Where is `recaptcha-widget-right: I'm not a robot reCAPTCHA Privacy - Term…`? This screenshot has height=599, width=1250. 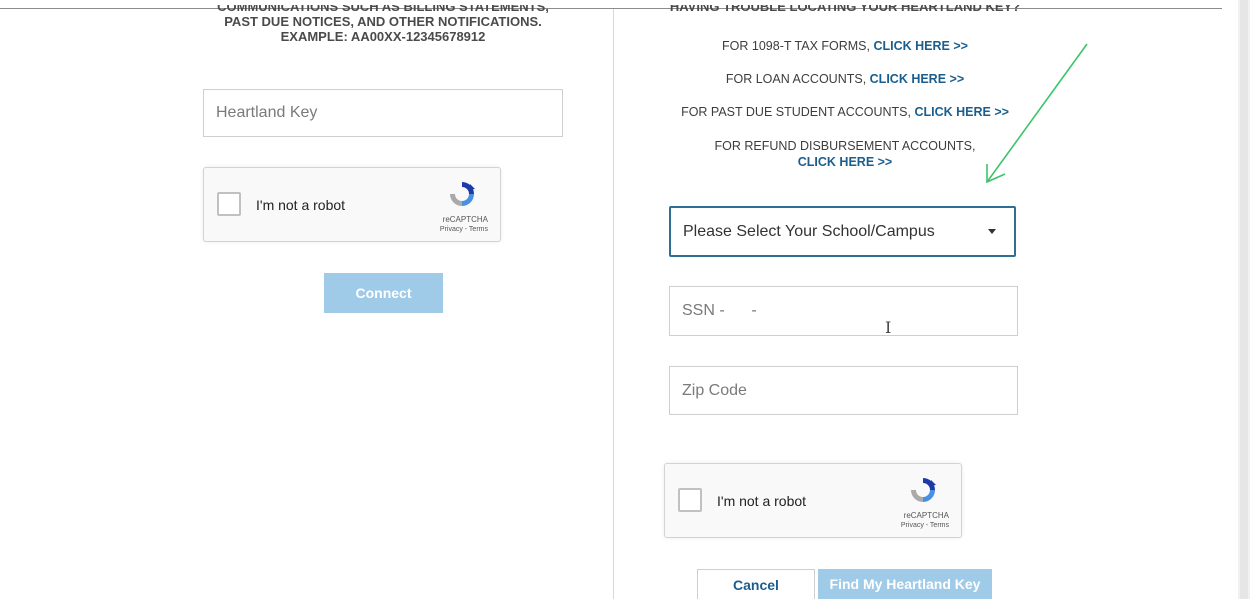
recaptcha-widget-right: I'm not a robot reCAPTCHA Privacy - Term… is located at coordinates (813, 500).